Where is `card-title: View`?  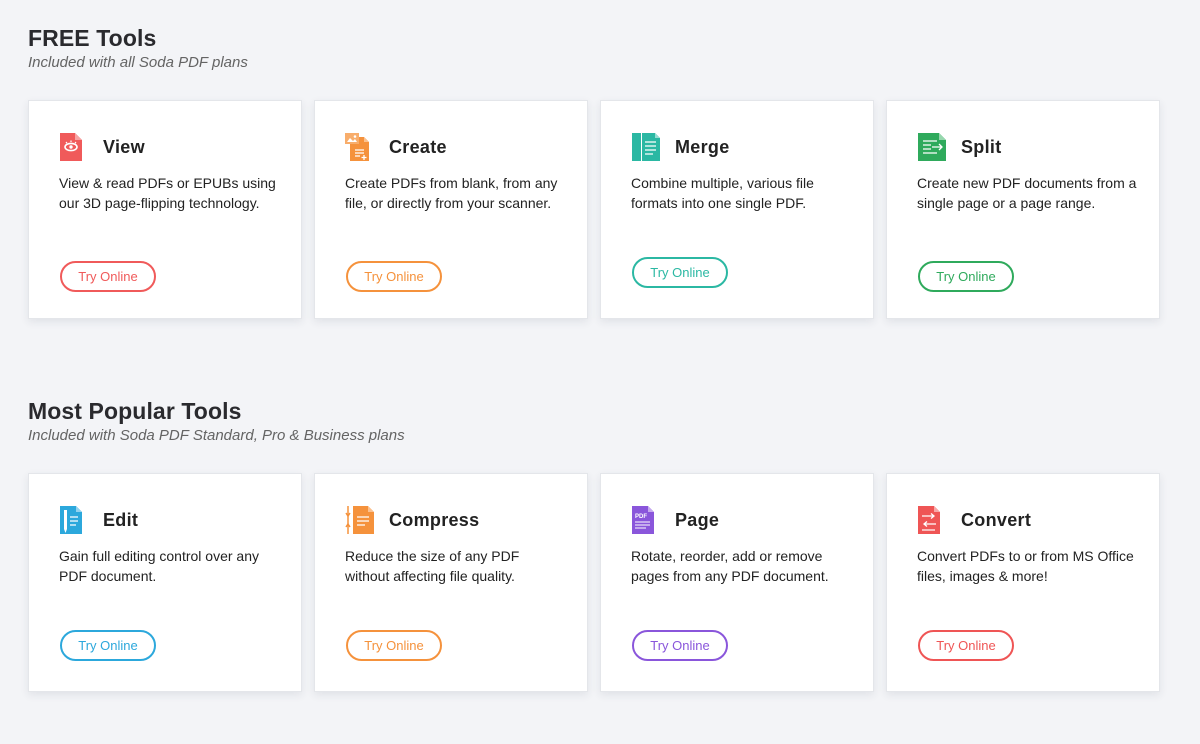
card-title: View is located at coordinates (124, 146).